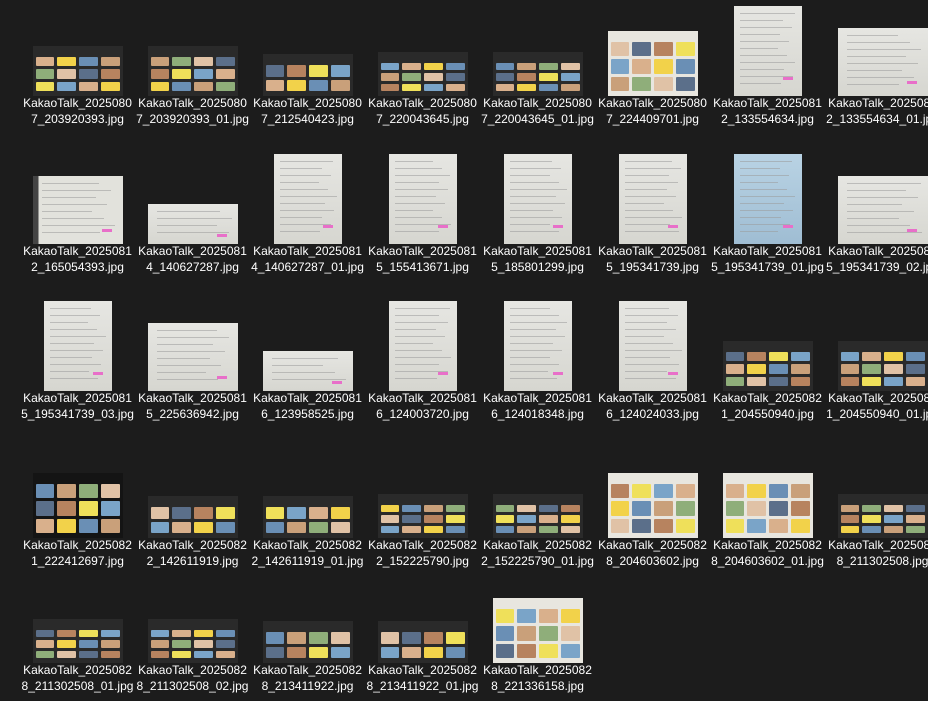  What do you see at coordinates (652, 406) in the screenshot?
I see `file-name-label: KakaoTalk_20250816_124024033.jpg` at bounding box center [652, 406].